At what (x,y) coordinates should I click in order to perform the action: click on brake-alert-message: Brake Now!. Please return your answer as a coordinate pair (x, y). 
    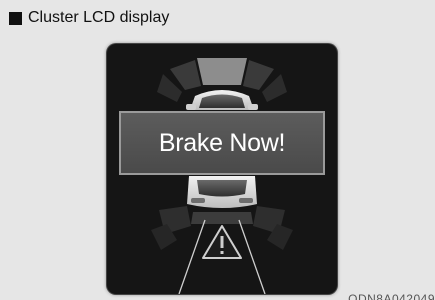
    Looking at the image, I should click on (222, 142).